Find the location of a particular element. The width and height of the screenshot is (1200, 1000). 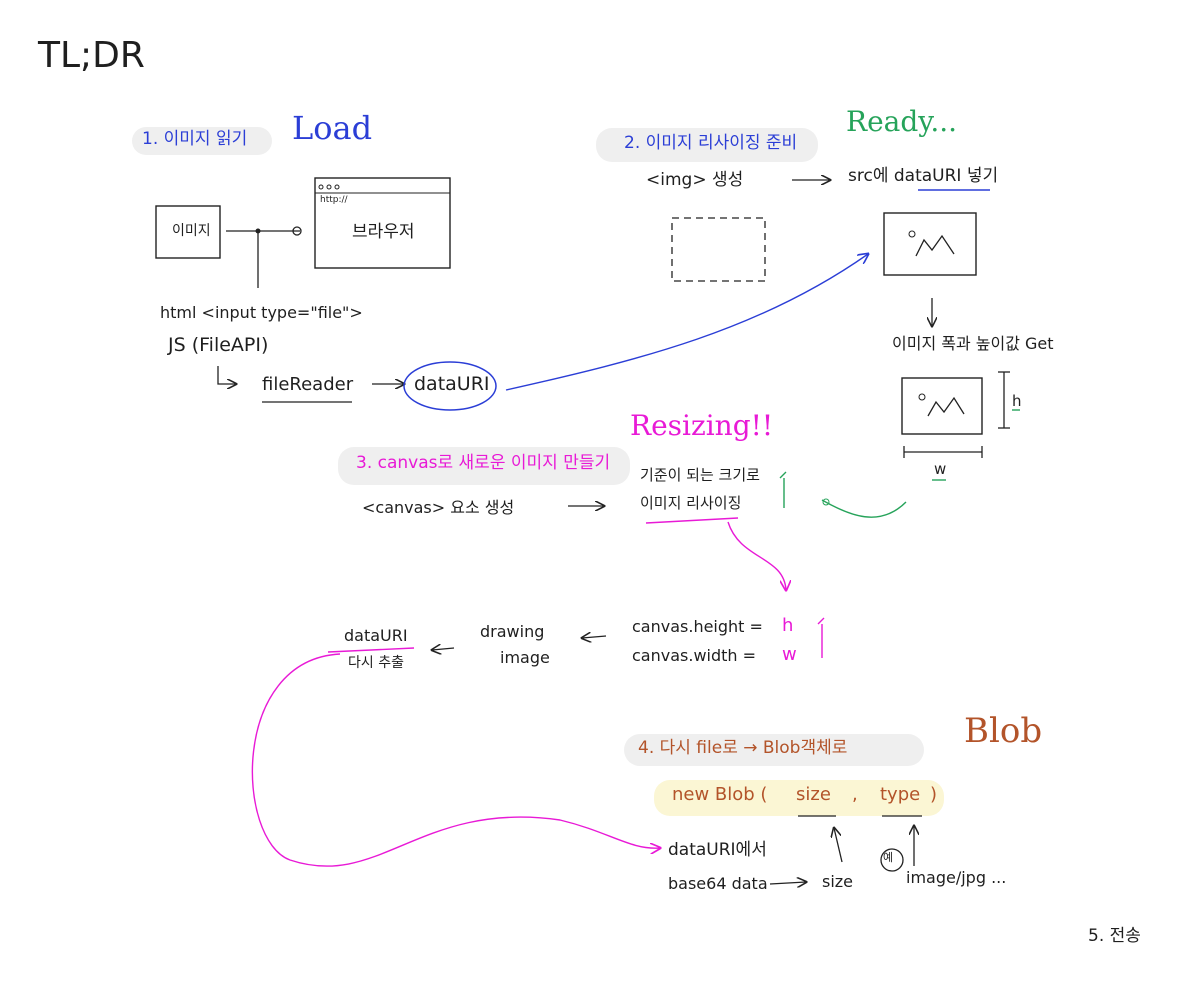

html-input-line: html <input type="file"> is located at coordinates (261, 312).